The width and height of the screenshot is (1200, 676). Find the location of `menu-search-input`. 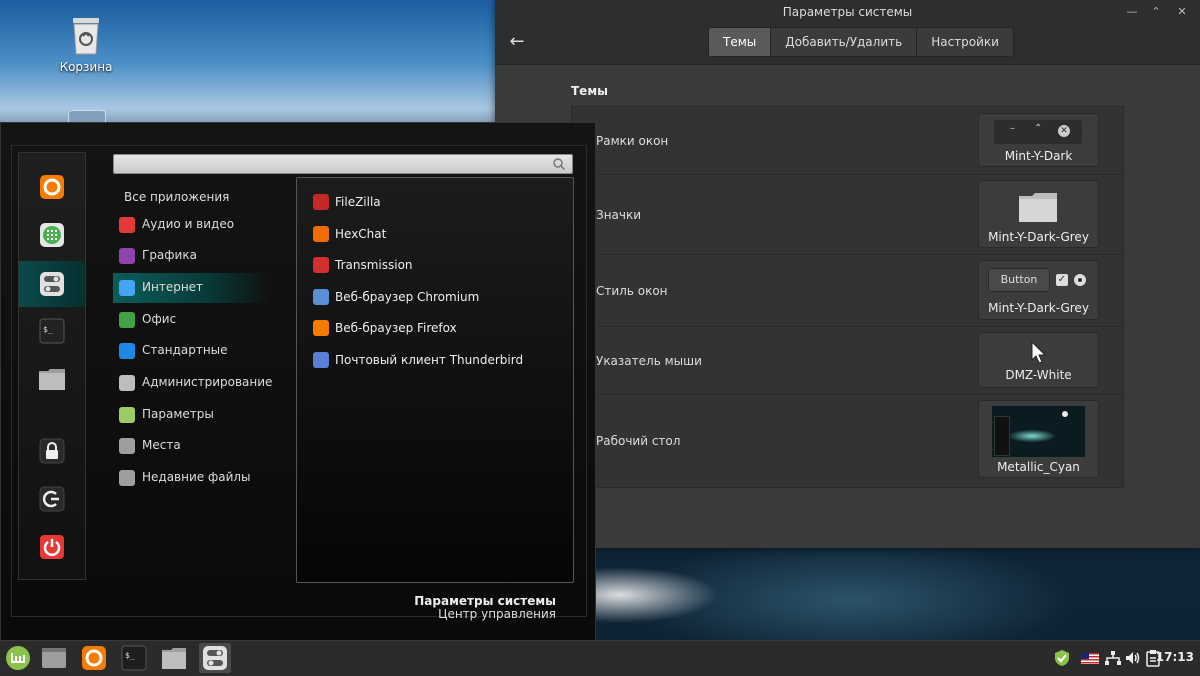

menu-search-input is located at coordinates (343, 164).